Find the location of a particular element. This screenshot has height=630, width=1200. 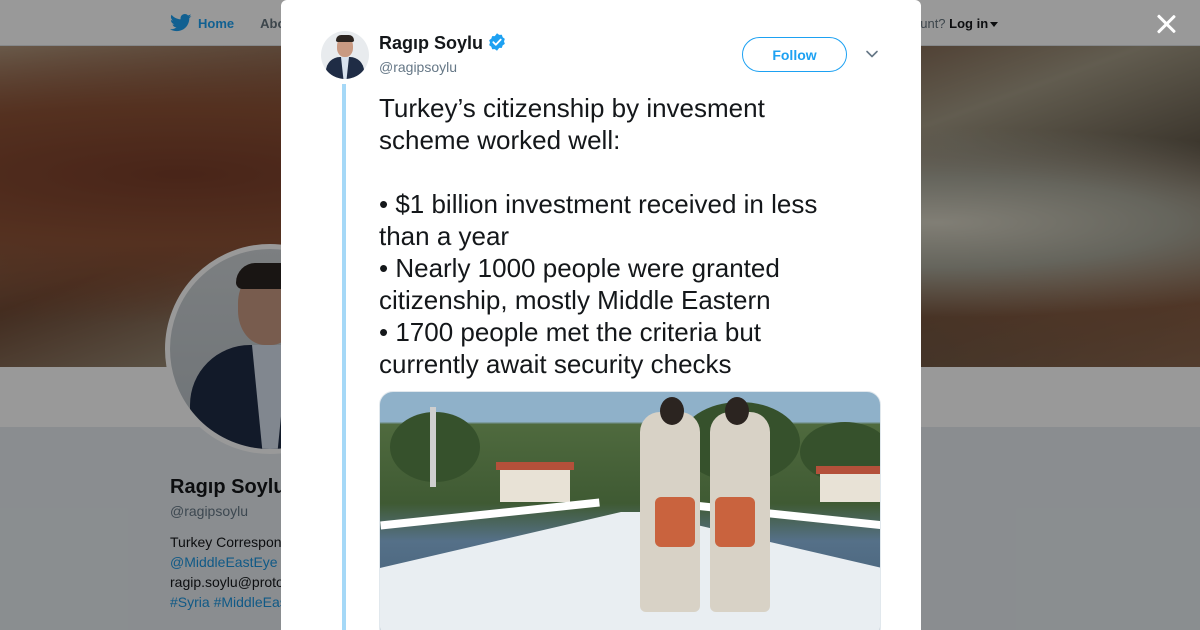

follow-button: Follow is located at coordinates (794, 54).